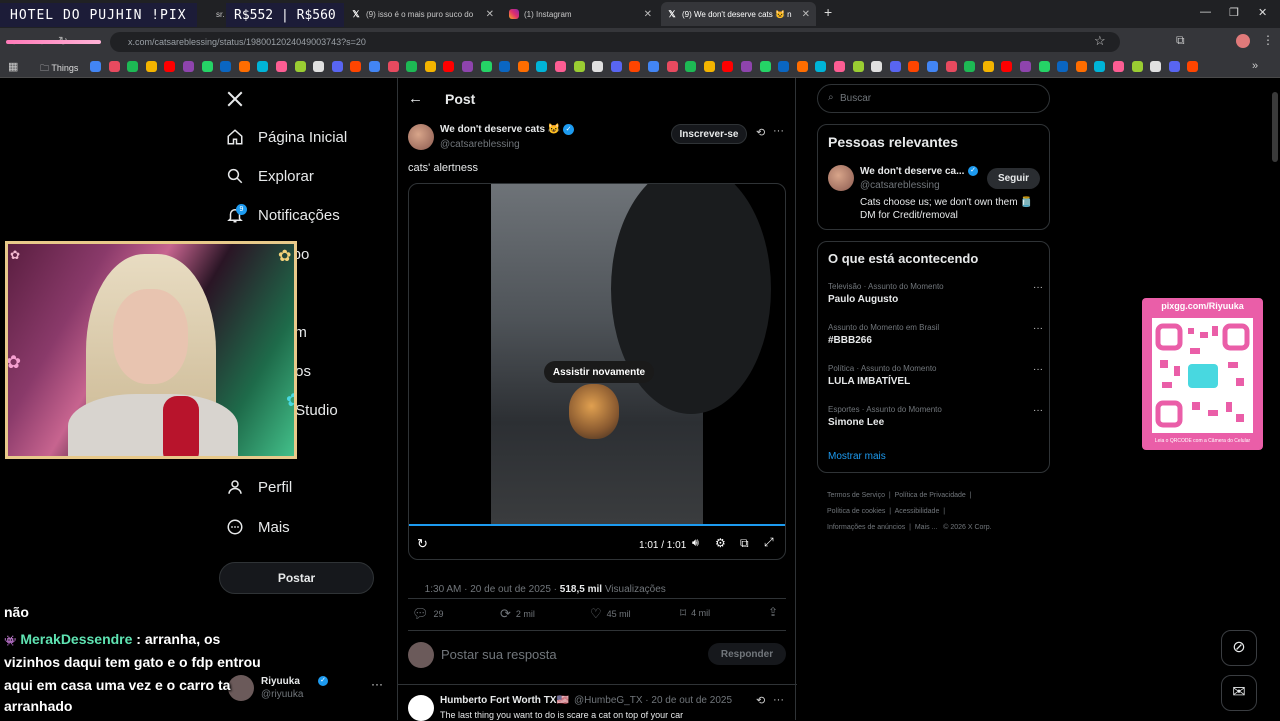  Describe the element at coordinates (720, 543) in the screenshot. I see `settings-icon: ⚙` at that location.